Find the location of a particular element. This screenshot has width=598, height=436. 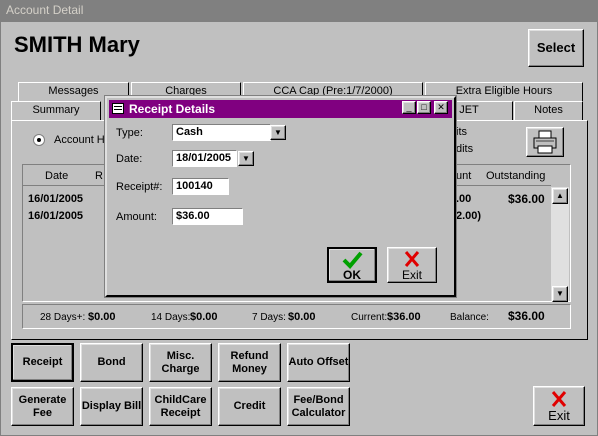

credit-button: Credit is located at coordinates (249, 406).